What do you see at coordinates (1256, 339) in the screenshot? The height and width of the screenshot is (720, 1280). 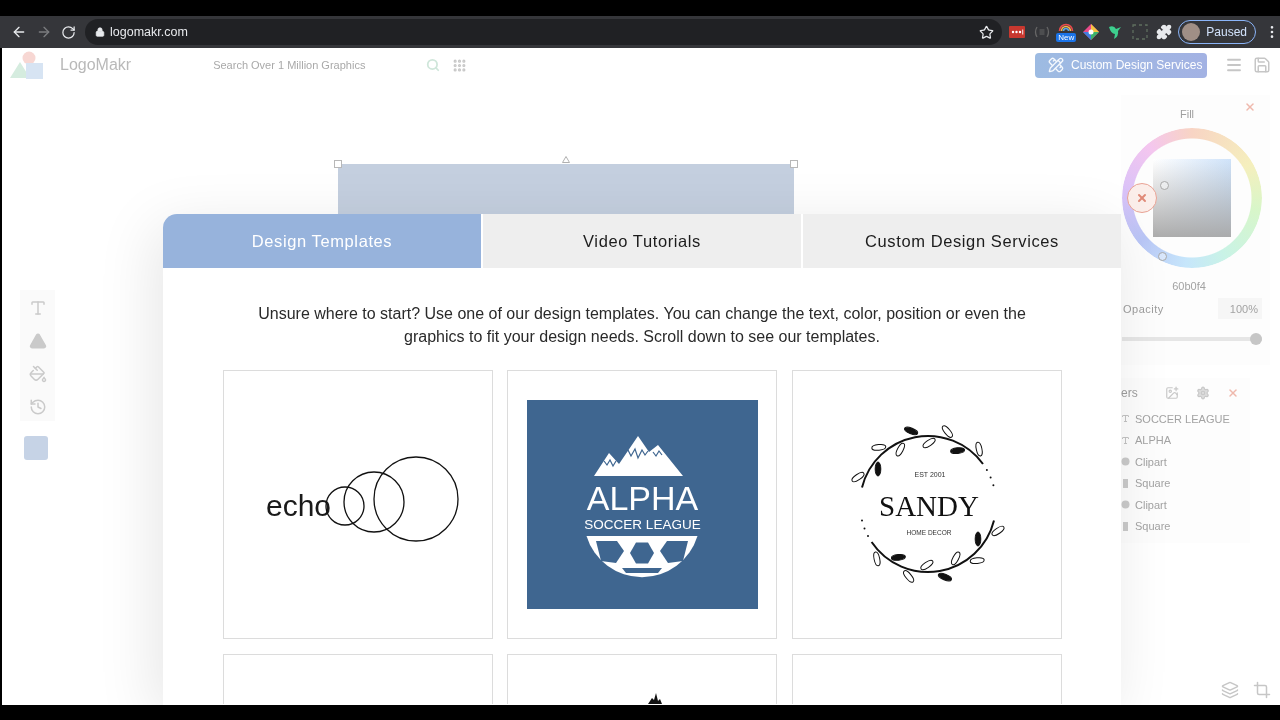 I see `slider-thumb` at bounding box center [1256, 339].